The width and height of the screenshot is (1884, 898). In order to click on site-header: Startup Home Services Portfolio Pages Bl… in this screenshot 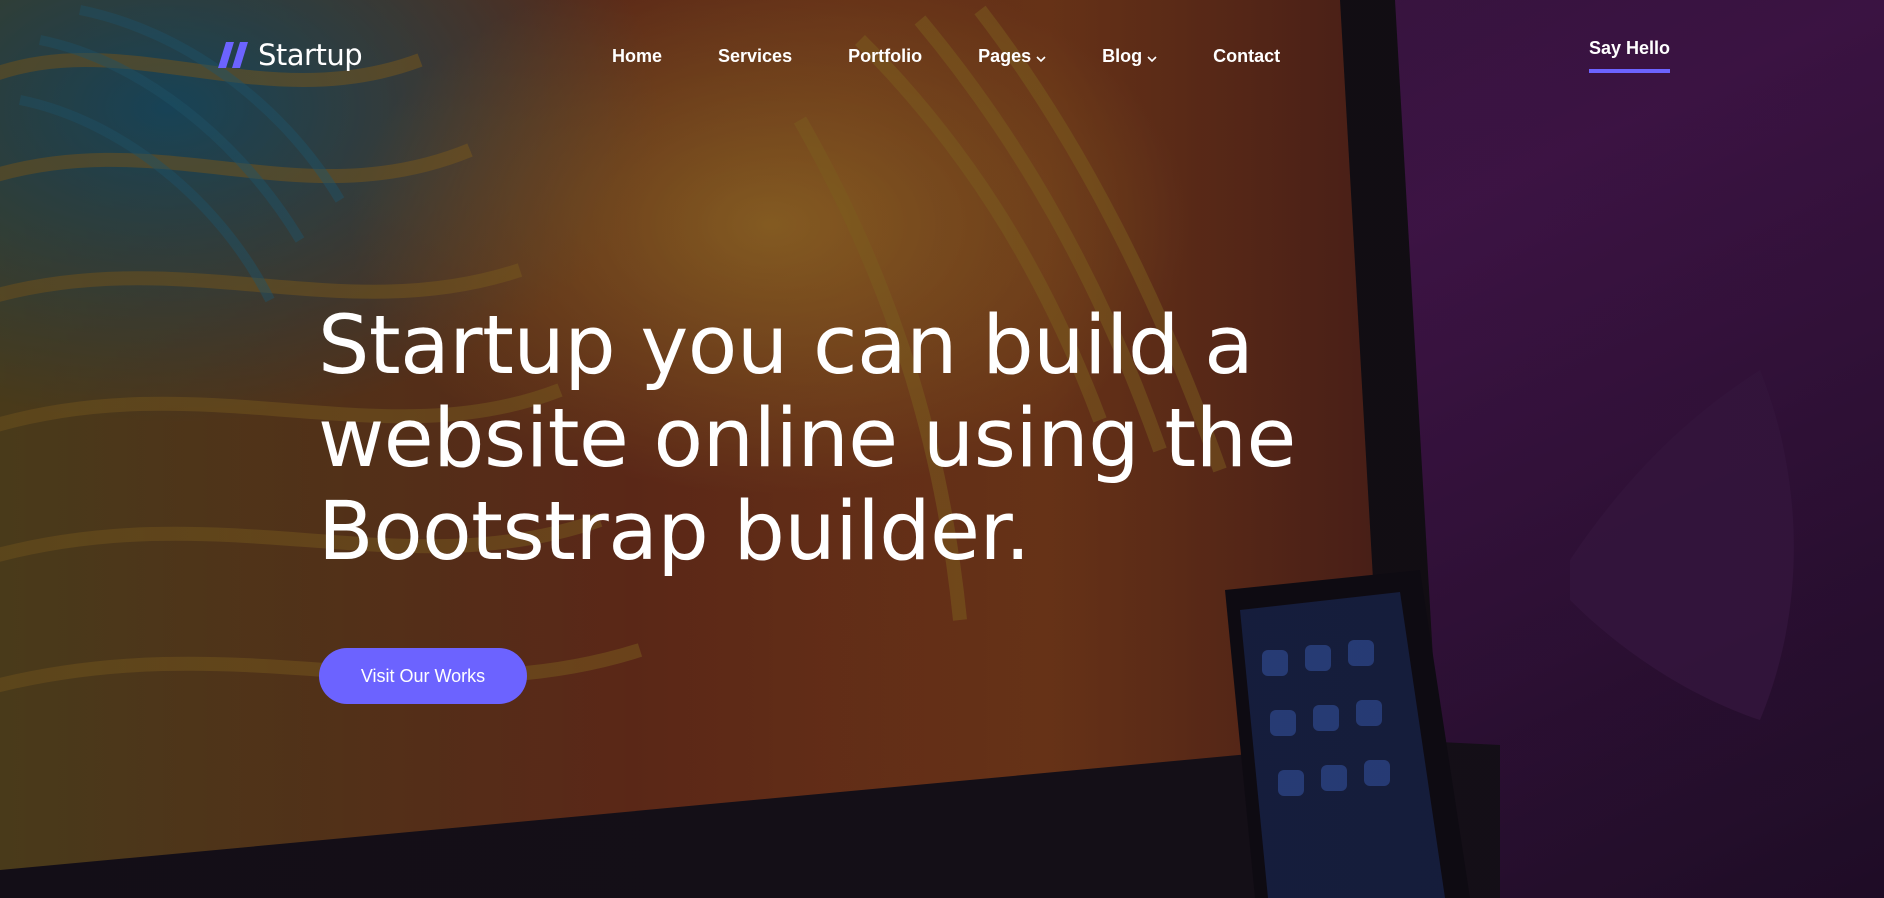, I will do `click(942, 57)`.